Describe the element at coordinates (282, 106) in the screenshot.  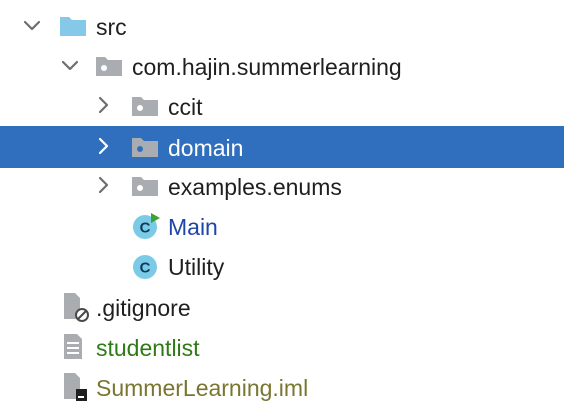
I see `tree-row-ccit: ccit` at that location.